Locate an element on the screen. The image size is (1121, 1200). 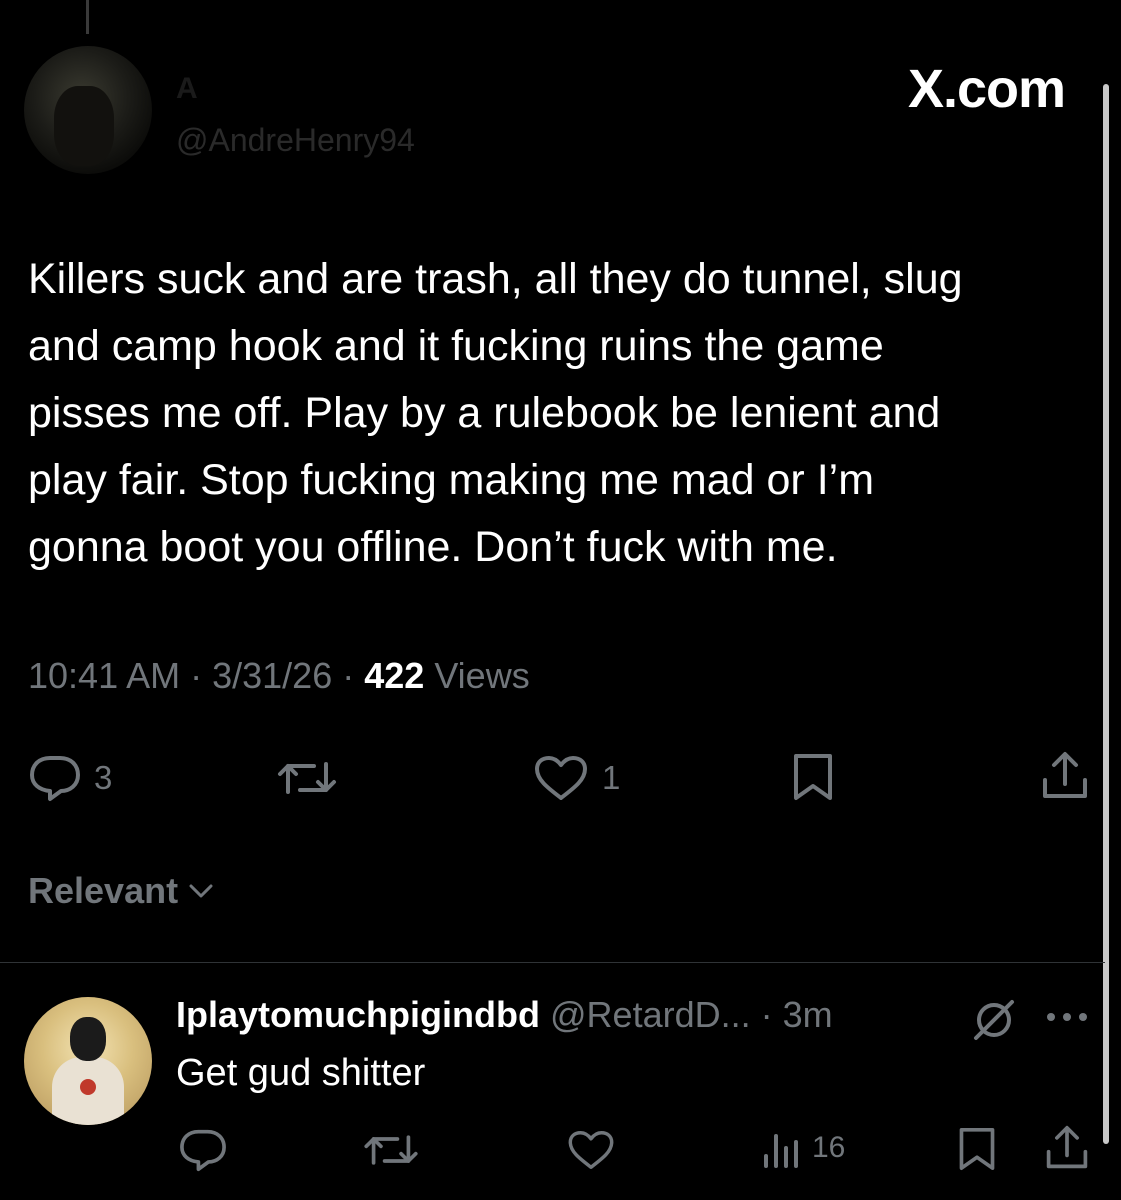
reply-repost-button is located at coordinates (391, 1150).